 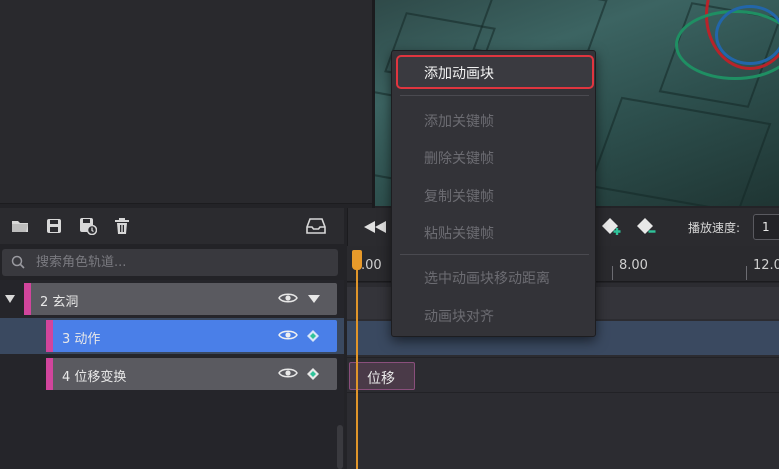 What do you see at coordinates (122, 226) in the screenshot?
I see `trash-icon` at bounding box center [122, 226].